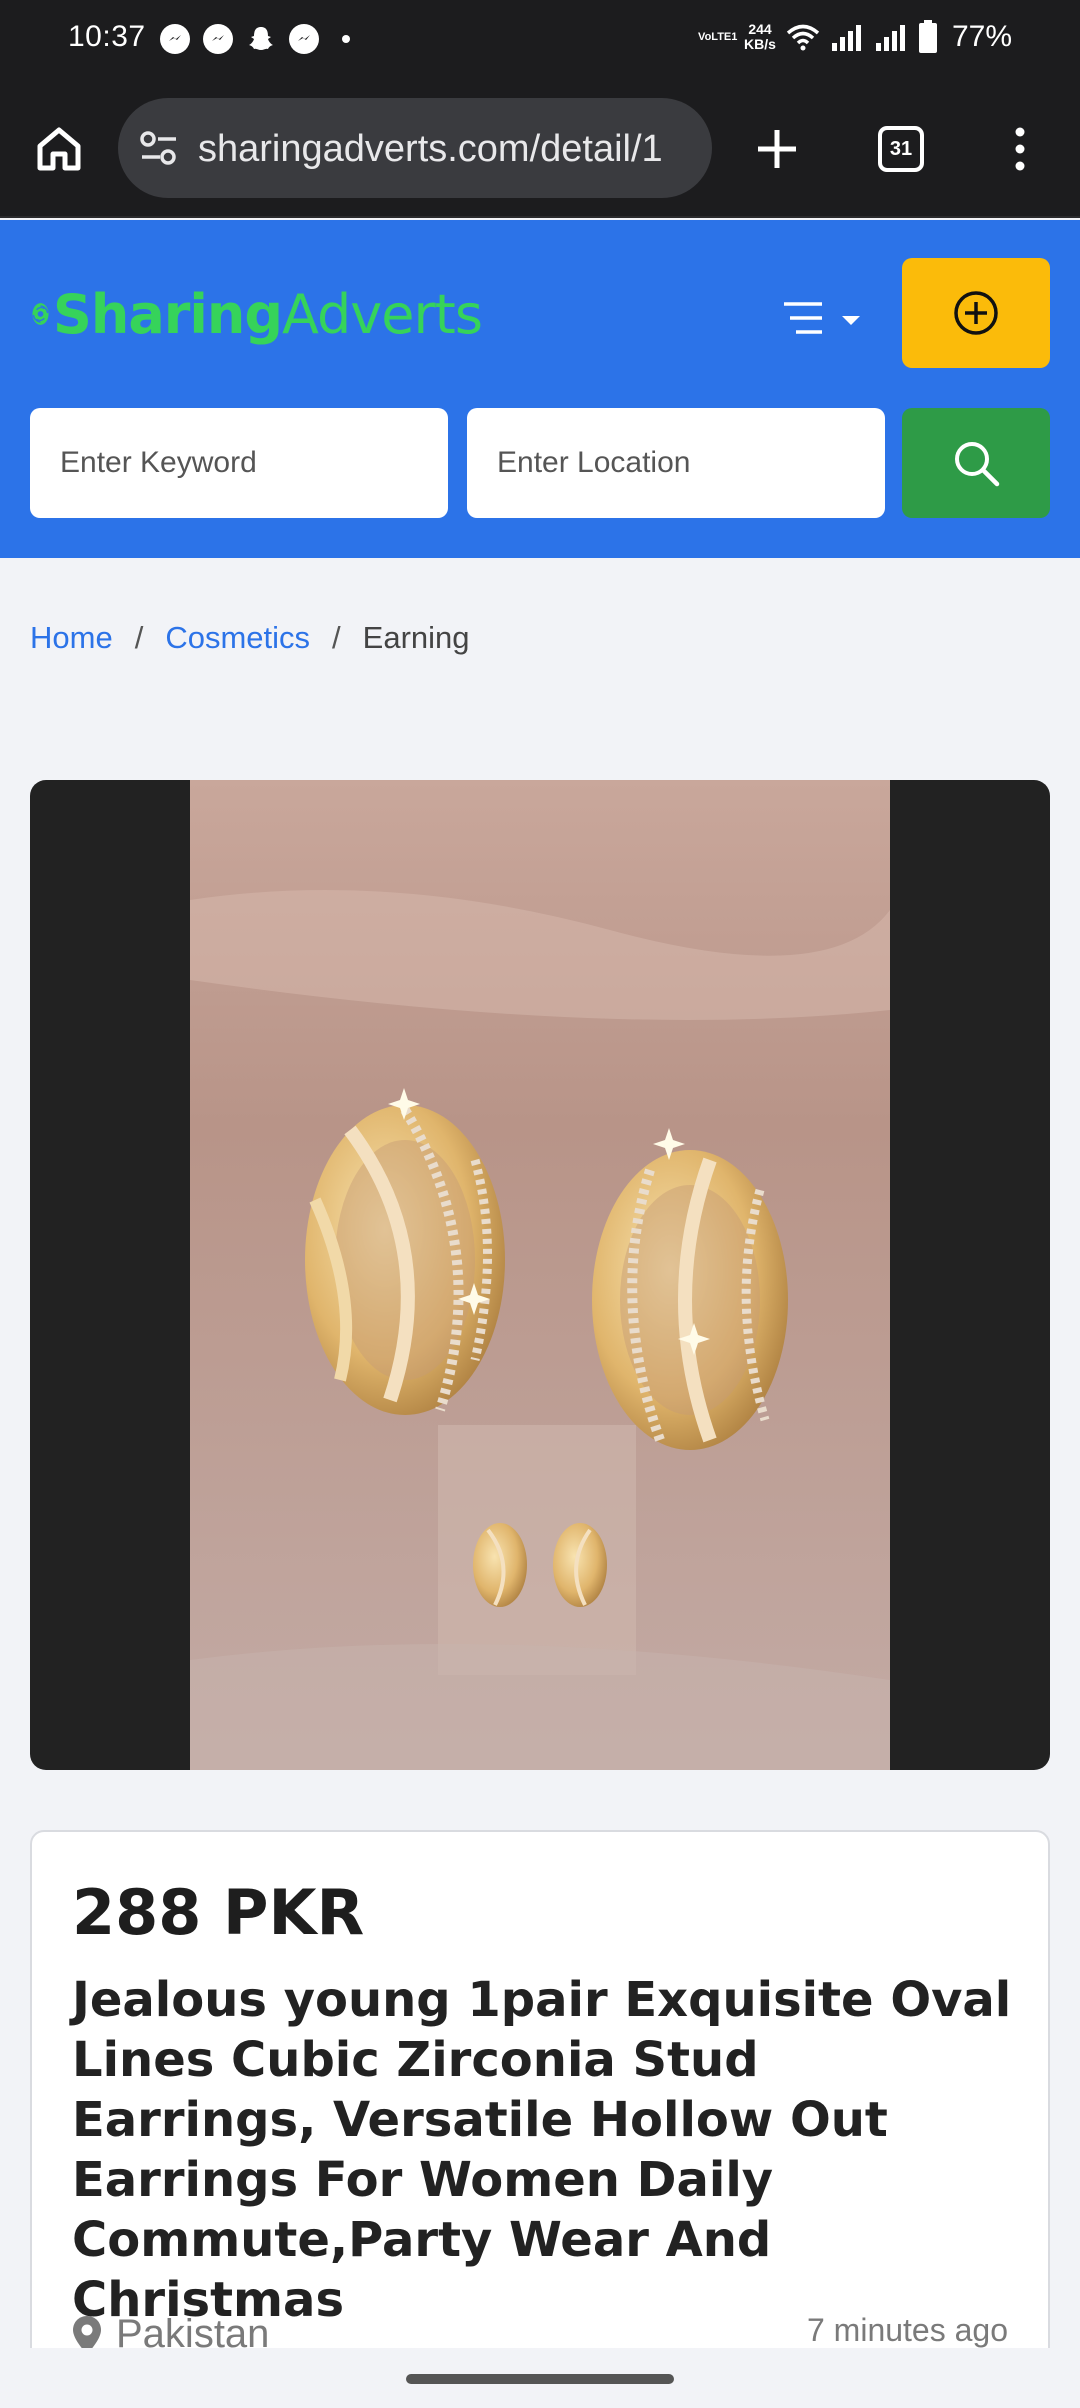  Describe the element at coordinates (540, 41) in the screenshot. I see `status-bar: 10:37 VoLTE1 244 KB/s 77%` at that location.